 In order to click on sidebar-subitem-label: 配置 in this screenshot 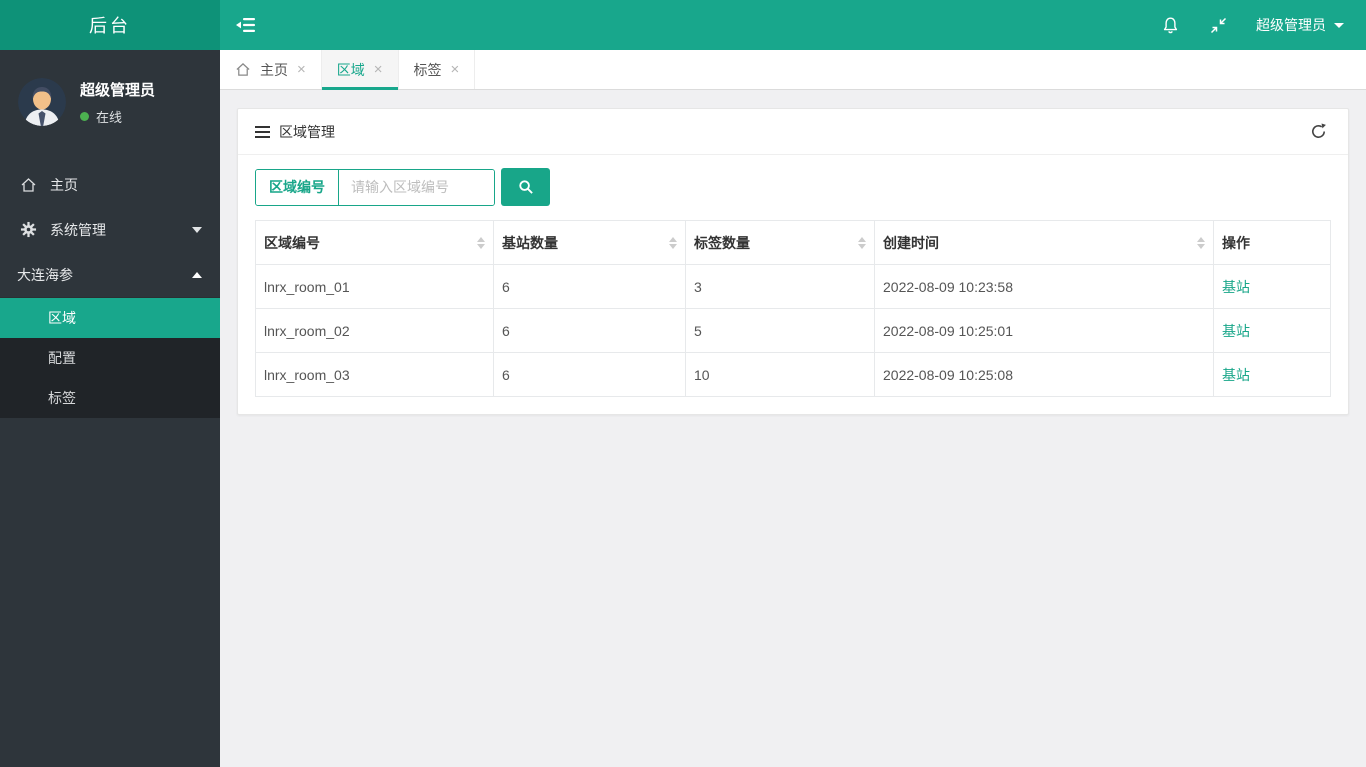, I will do `click(62, 358)`.